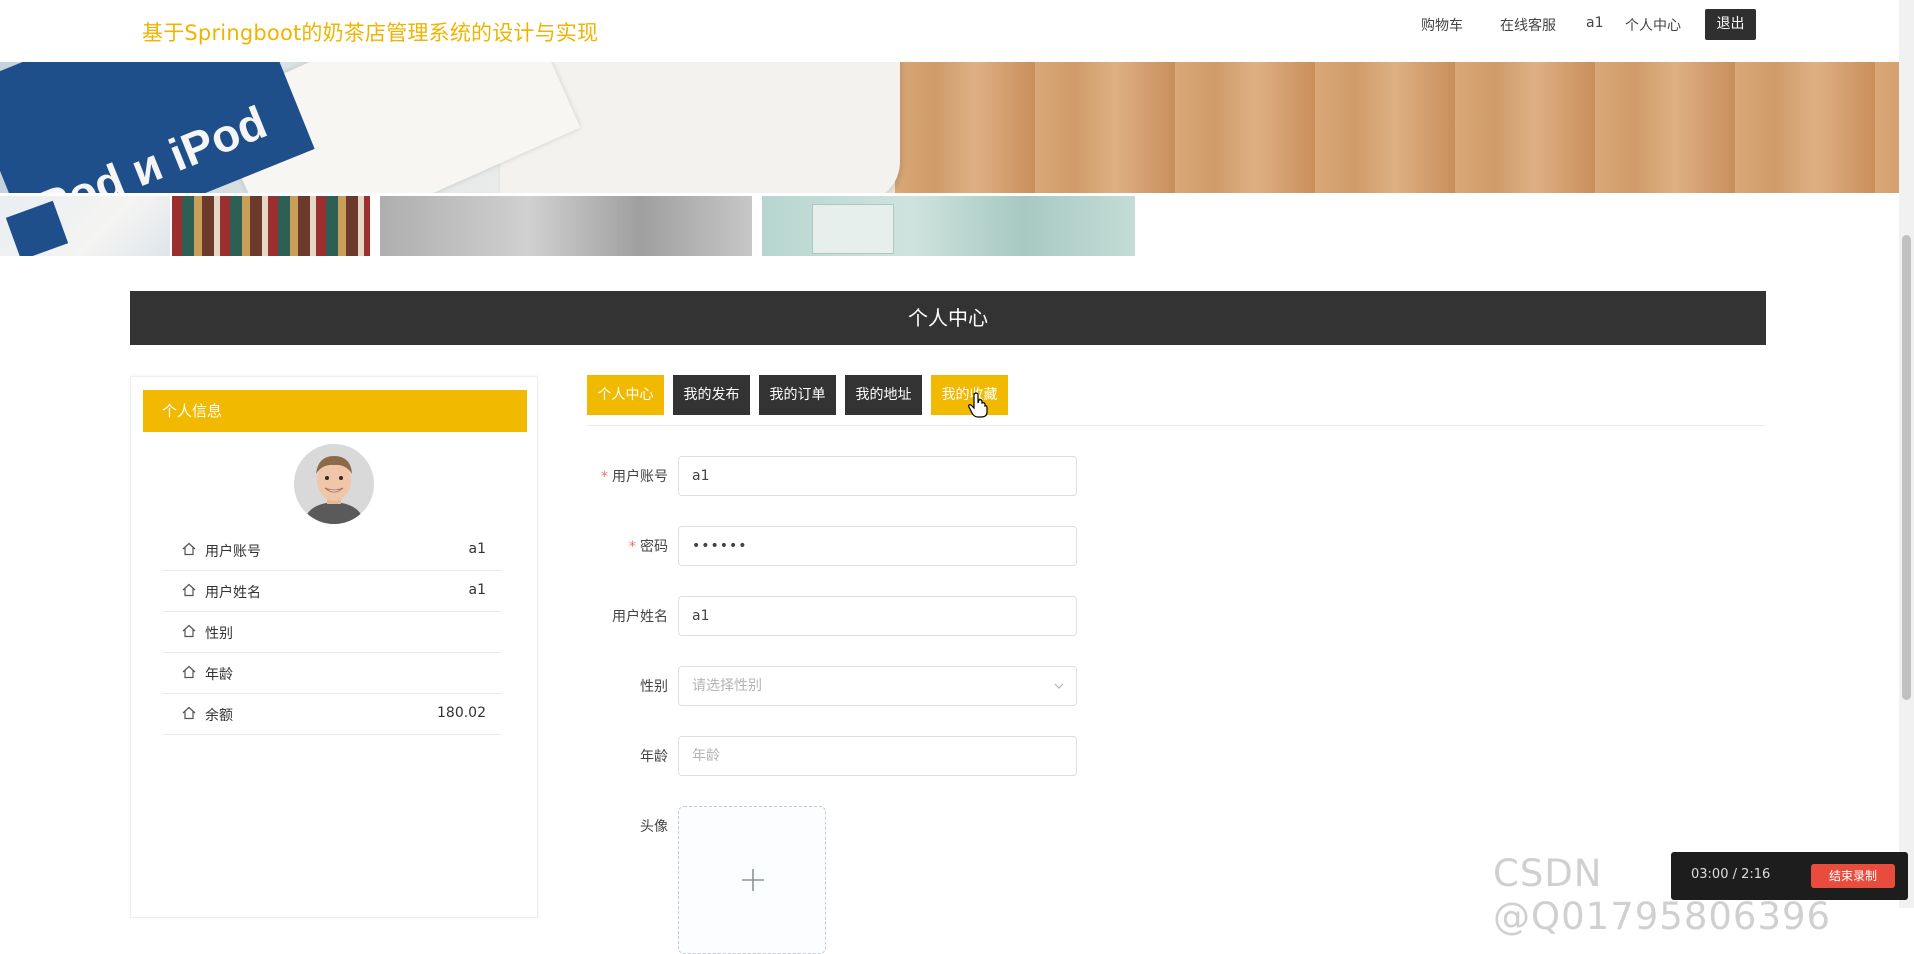 Image resolution: width=1914 pixels, height=954 pixels. Describe the element at coordinates (1653, 25) in the screenshot. I see `nav-profile-link: 个人中心` at that location.